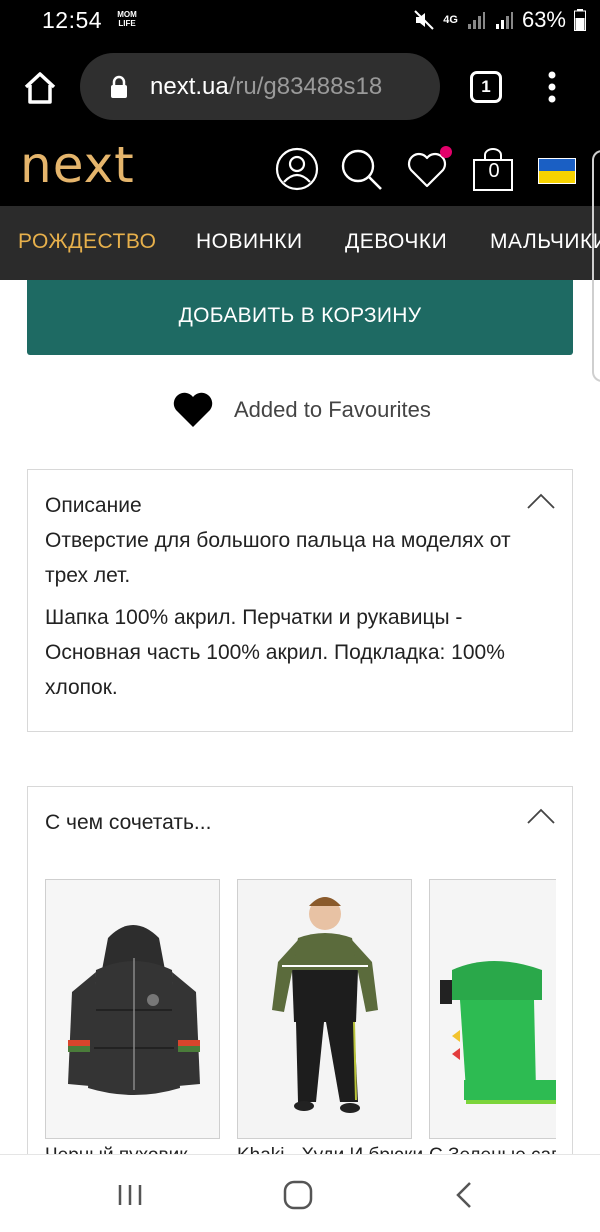  I want to click on nav-item-christmas: РОЖДЕСТВО, so click(87, 242).